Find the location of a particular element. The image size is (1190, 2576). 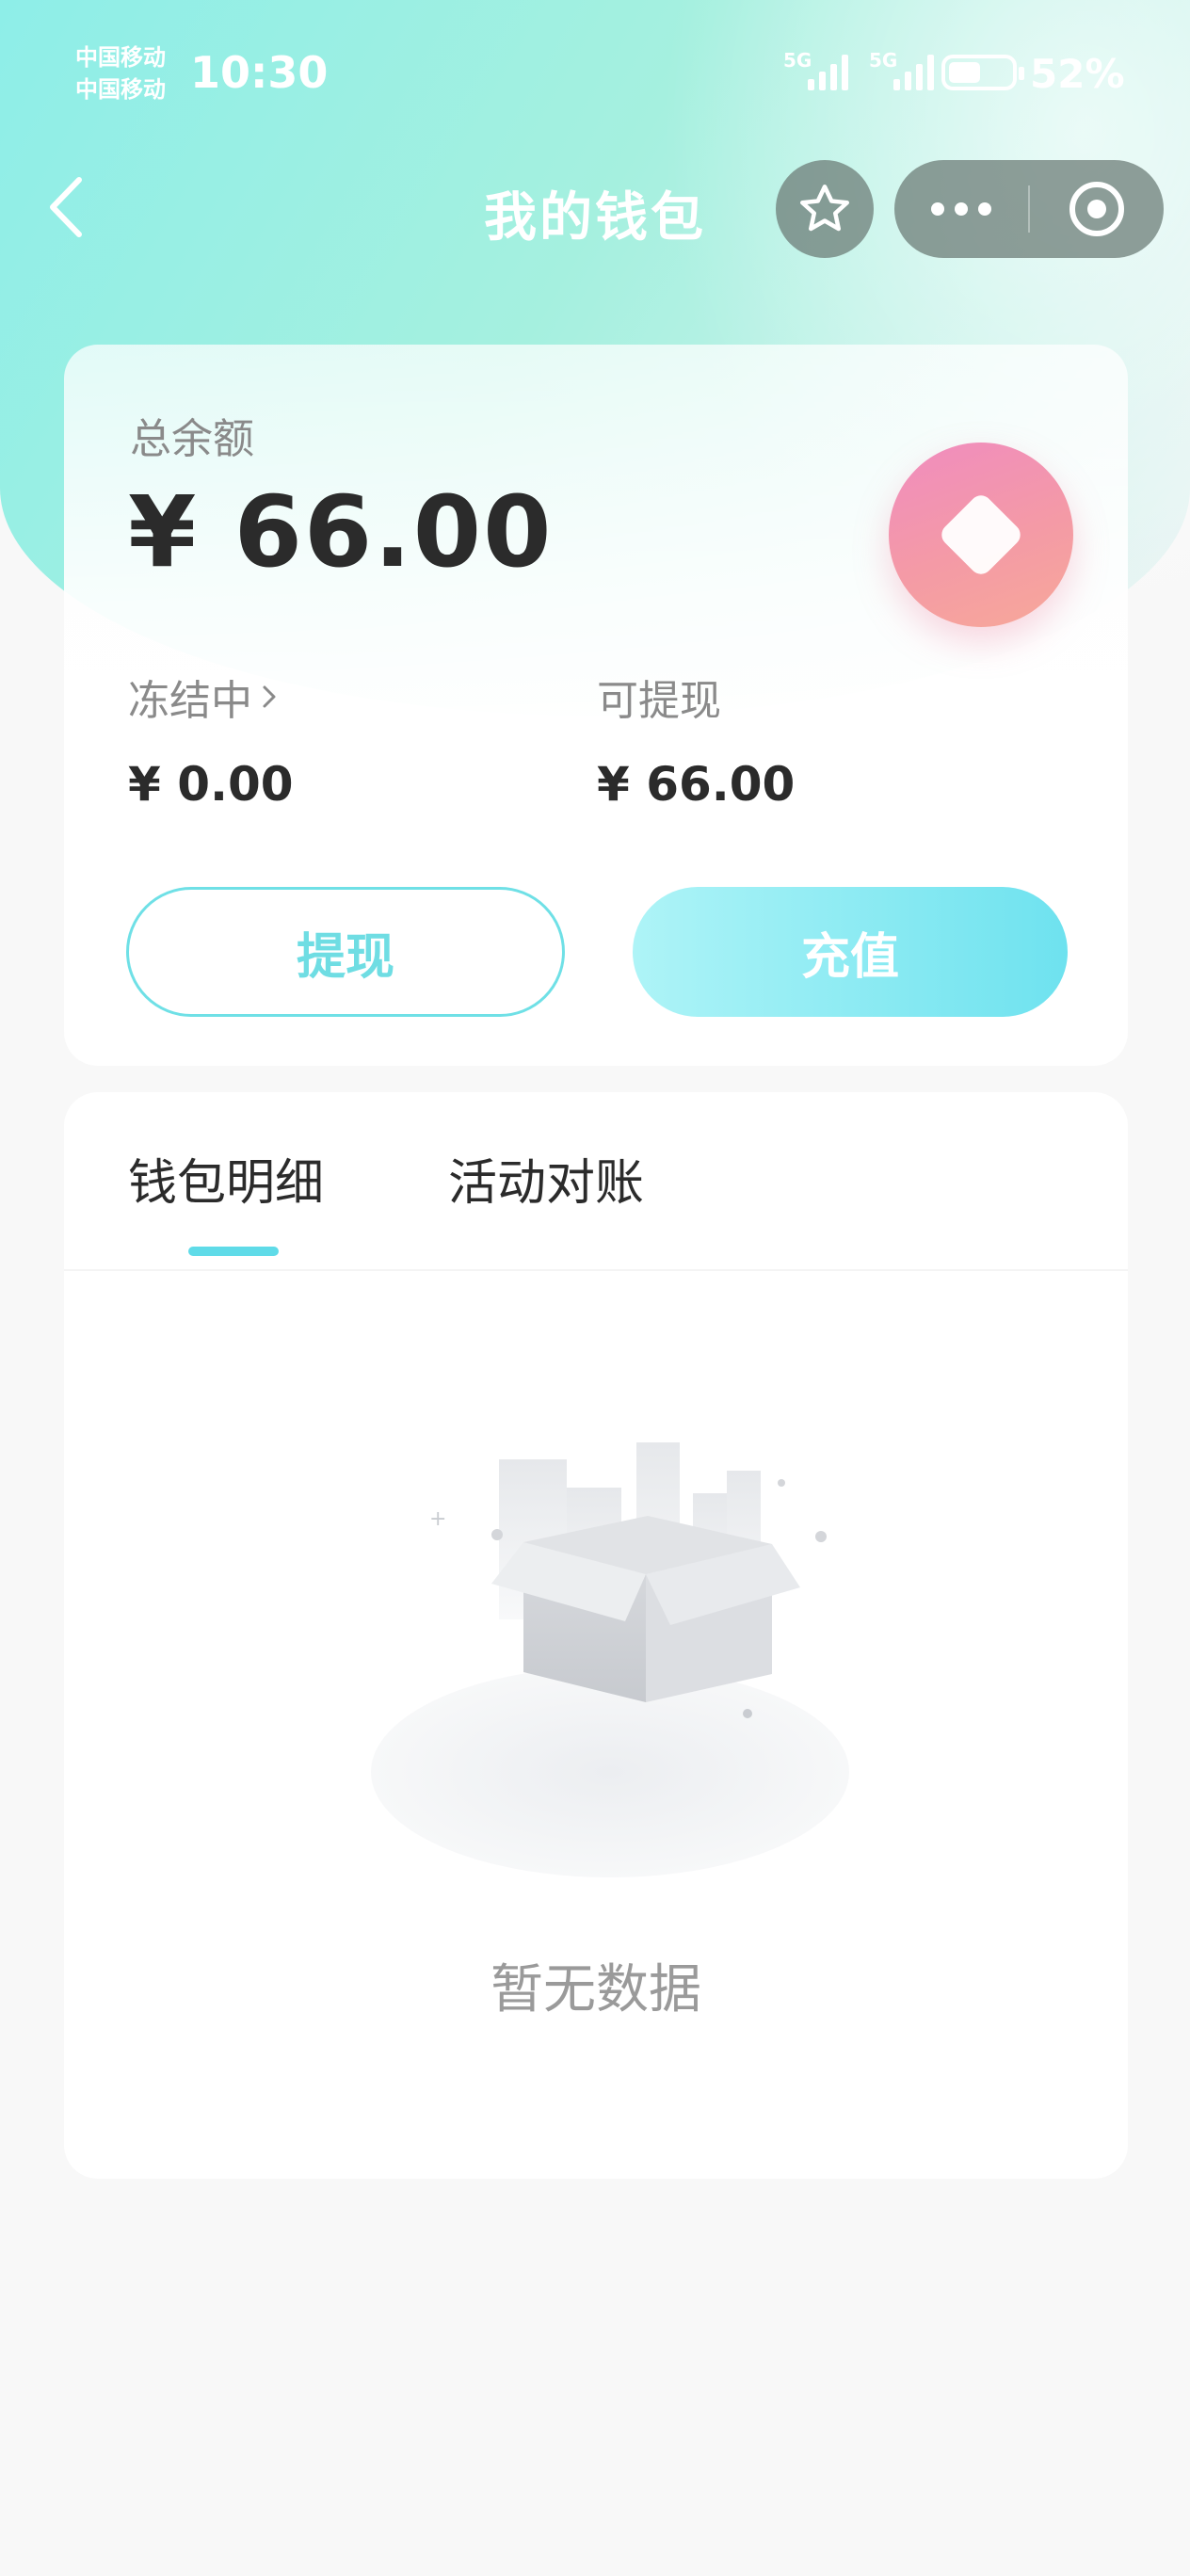

recharge-button: 充值 is located at coordinates (850, 952).